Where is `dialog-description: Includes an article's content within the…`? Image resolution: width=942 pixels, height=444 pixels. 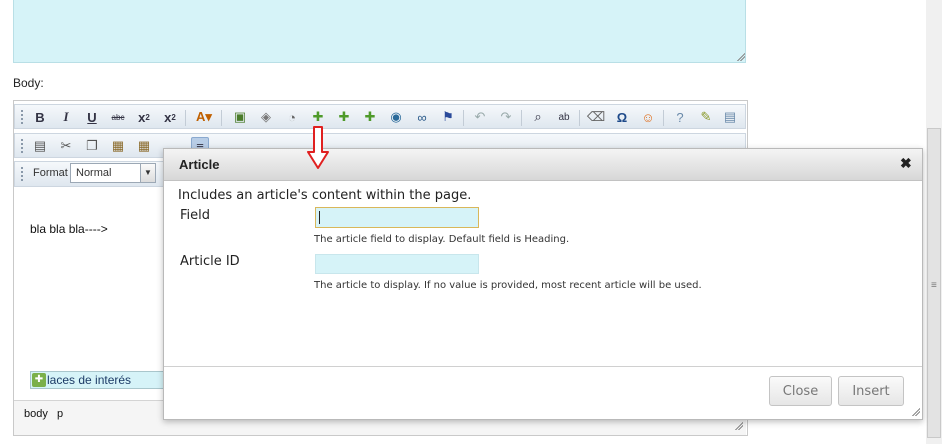 dialog-description: Includes an article's content within the… is located at coordinates (325, 195).